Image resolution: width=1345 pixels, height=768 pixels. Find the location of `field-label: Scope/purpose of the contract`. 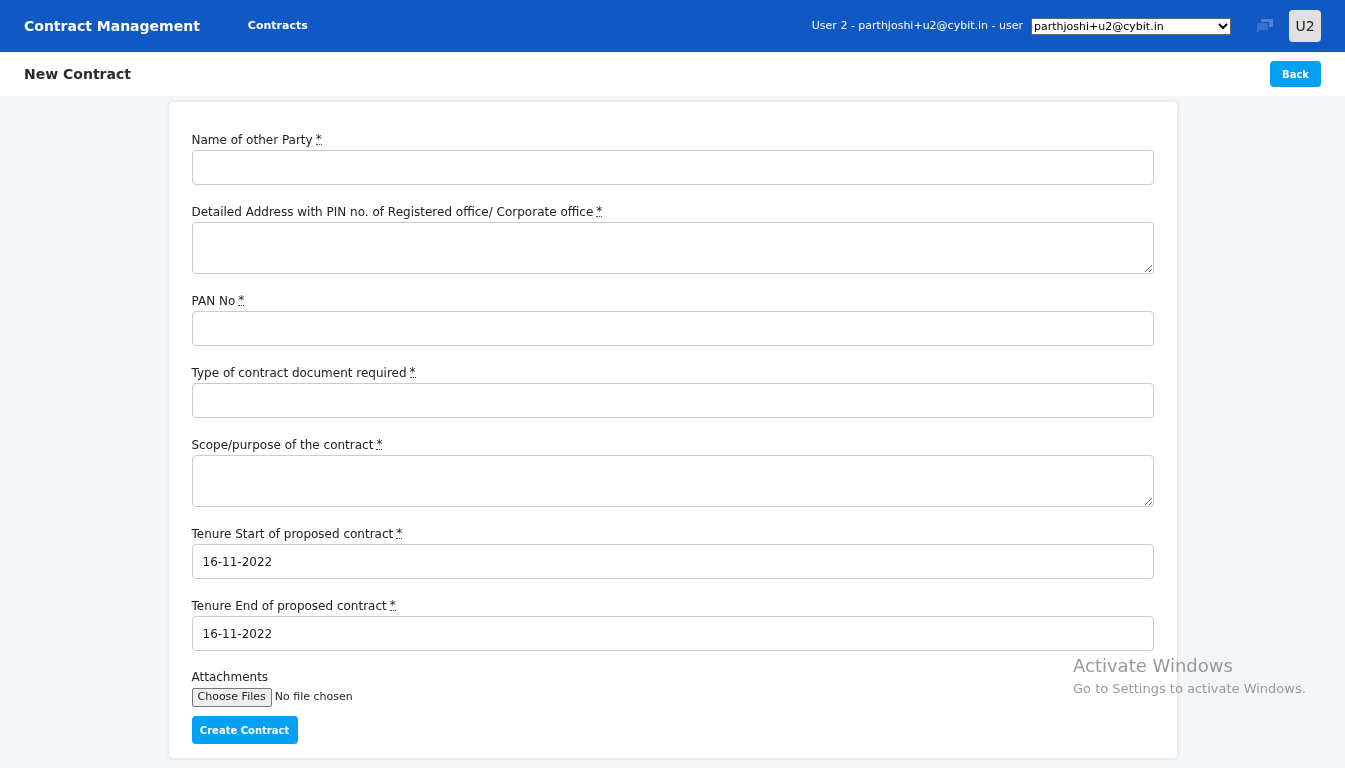

field-label: Scope/purpose of the contract is located at coordinates (282, 445).